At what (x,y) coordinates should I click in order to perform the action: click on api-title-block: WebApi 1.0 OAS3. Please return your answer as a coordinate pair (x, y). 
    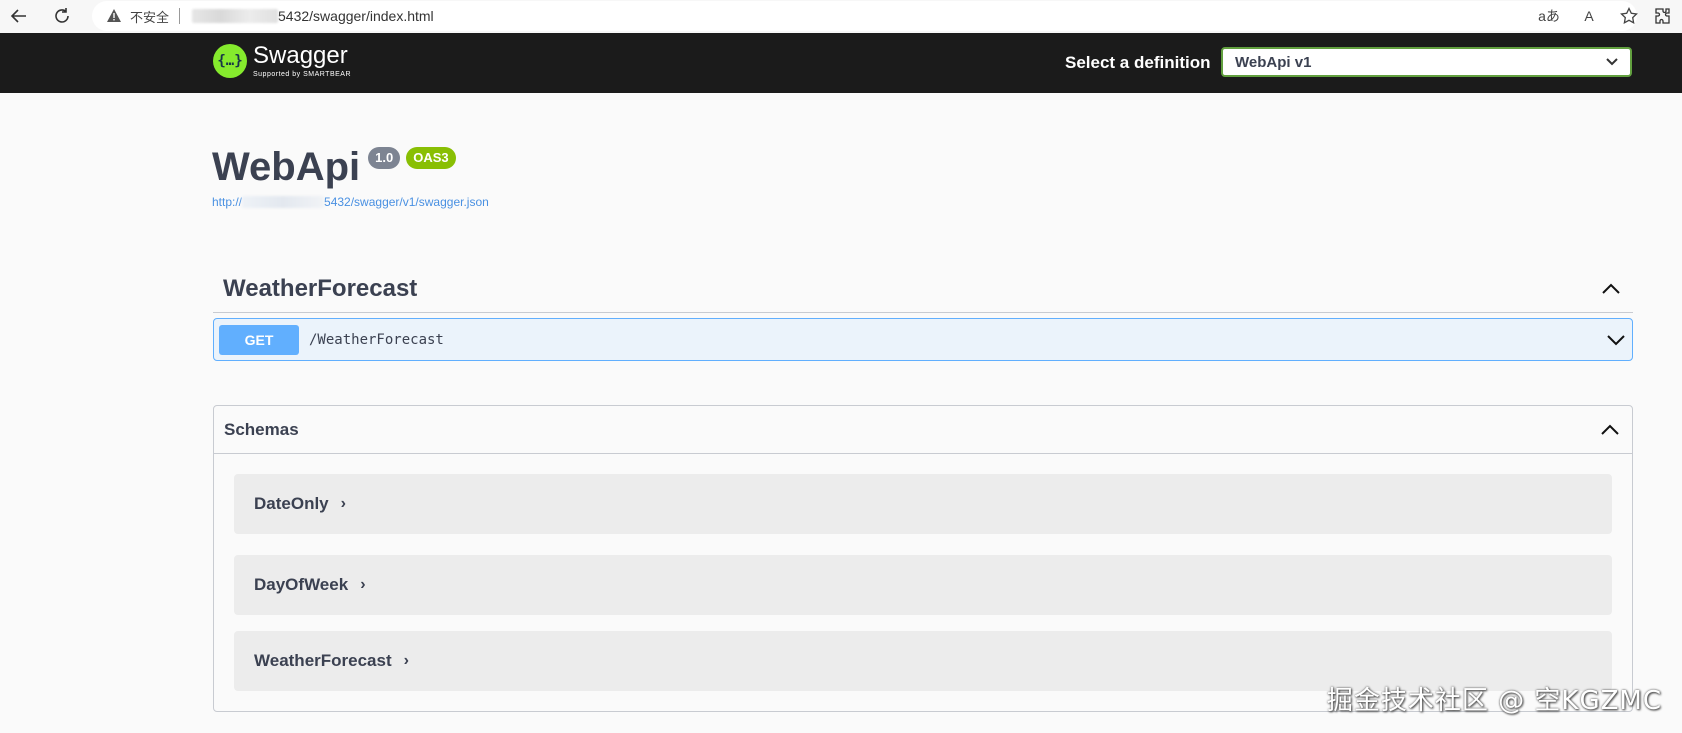
    Looking at the image, I should click on (334, 167).